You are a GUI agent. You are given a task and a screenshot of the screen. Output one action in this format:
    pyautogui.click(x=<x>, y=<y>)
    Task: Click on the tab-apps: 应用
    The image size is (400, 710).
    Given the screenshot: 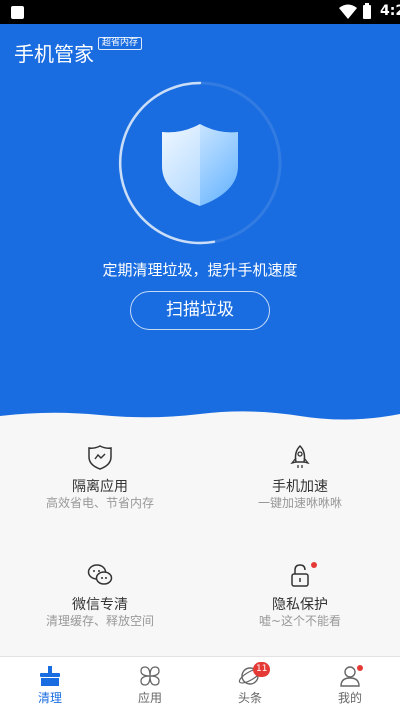 What is the action you would take?
    pyautogui.click(x=150, y=683)
    